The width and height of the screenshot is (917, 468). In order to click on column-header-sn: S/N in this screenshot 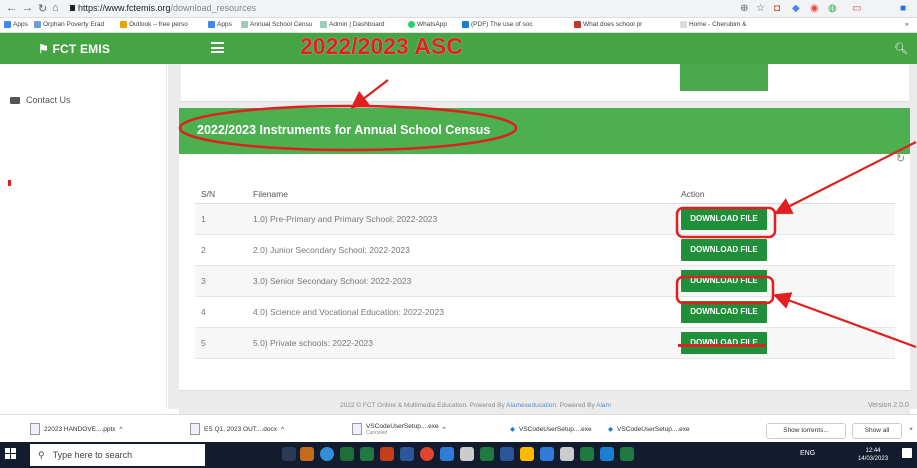, I will do `click(221, 194)`.